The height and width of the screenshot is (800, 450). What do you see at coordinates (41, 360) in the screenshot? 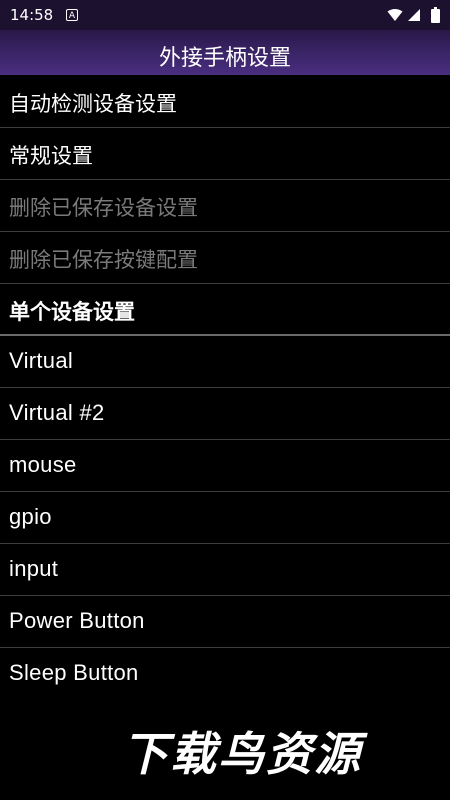
I see `device-label: Virtual` at bounding box center [41, 360].